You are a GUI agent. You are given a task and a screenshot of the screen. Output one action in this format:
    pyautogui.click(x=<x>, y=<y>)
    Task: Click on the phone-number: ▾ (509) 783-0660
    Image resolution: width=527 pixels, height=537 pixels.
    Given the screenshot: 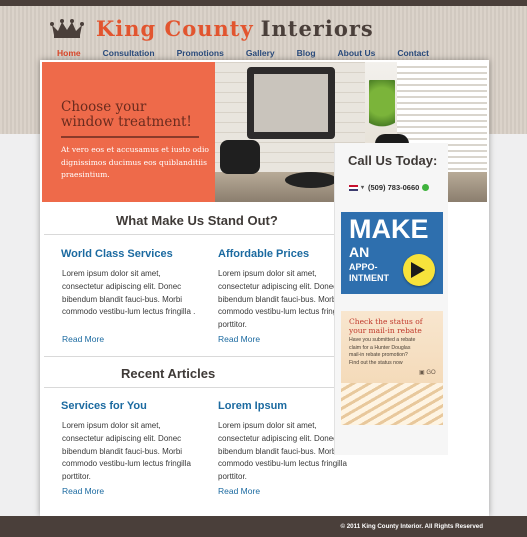 What is the action you would take?
    pyautogui.click(x=389, y=187)
    